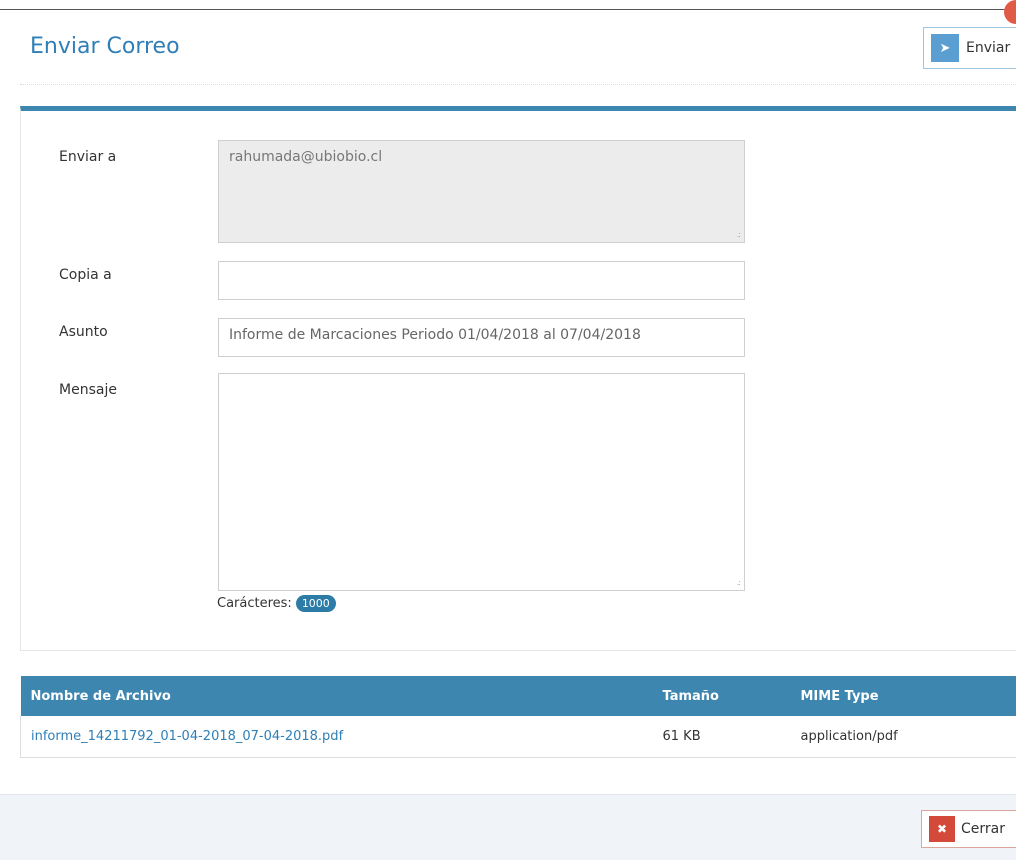 This screenshot has width=1016, height=860. I want to click on to-field: rahumada@ubiobio.cl .:, so click(481, 191).